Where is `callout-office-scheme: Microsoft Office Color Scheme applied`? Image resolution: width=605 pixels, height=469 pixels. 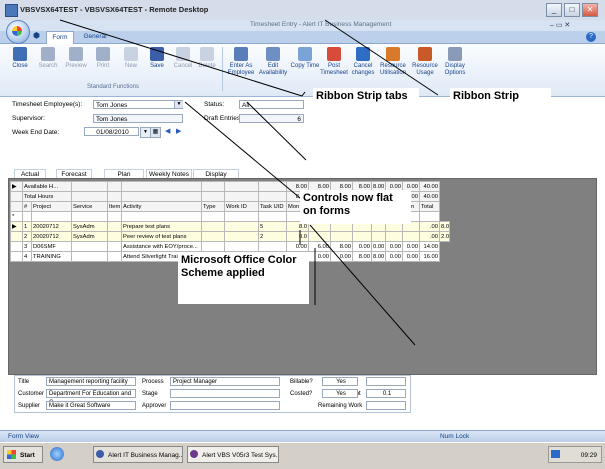
callout-office-scheme: Microsoft Office Color Scheme applied is located at coordinates (243, 278).